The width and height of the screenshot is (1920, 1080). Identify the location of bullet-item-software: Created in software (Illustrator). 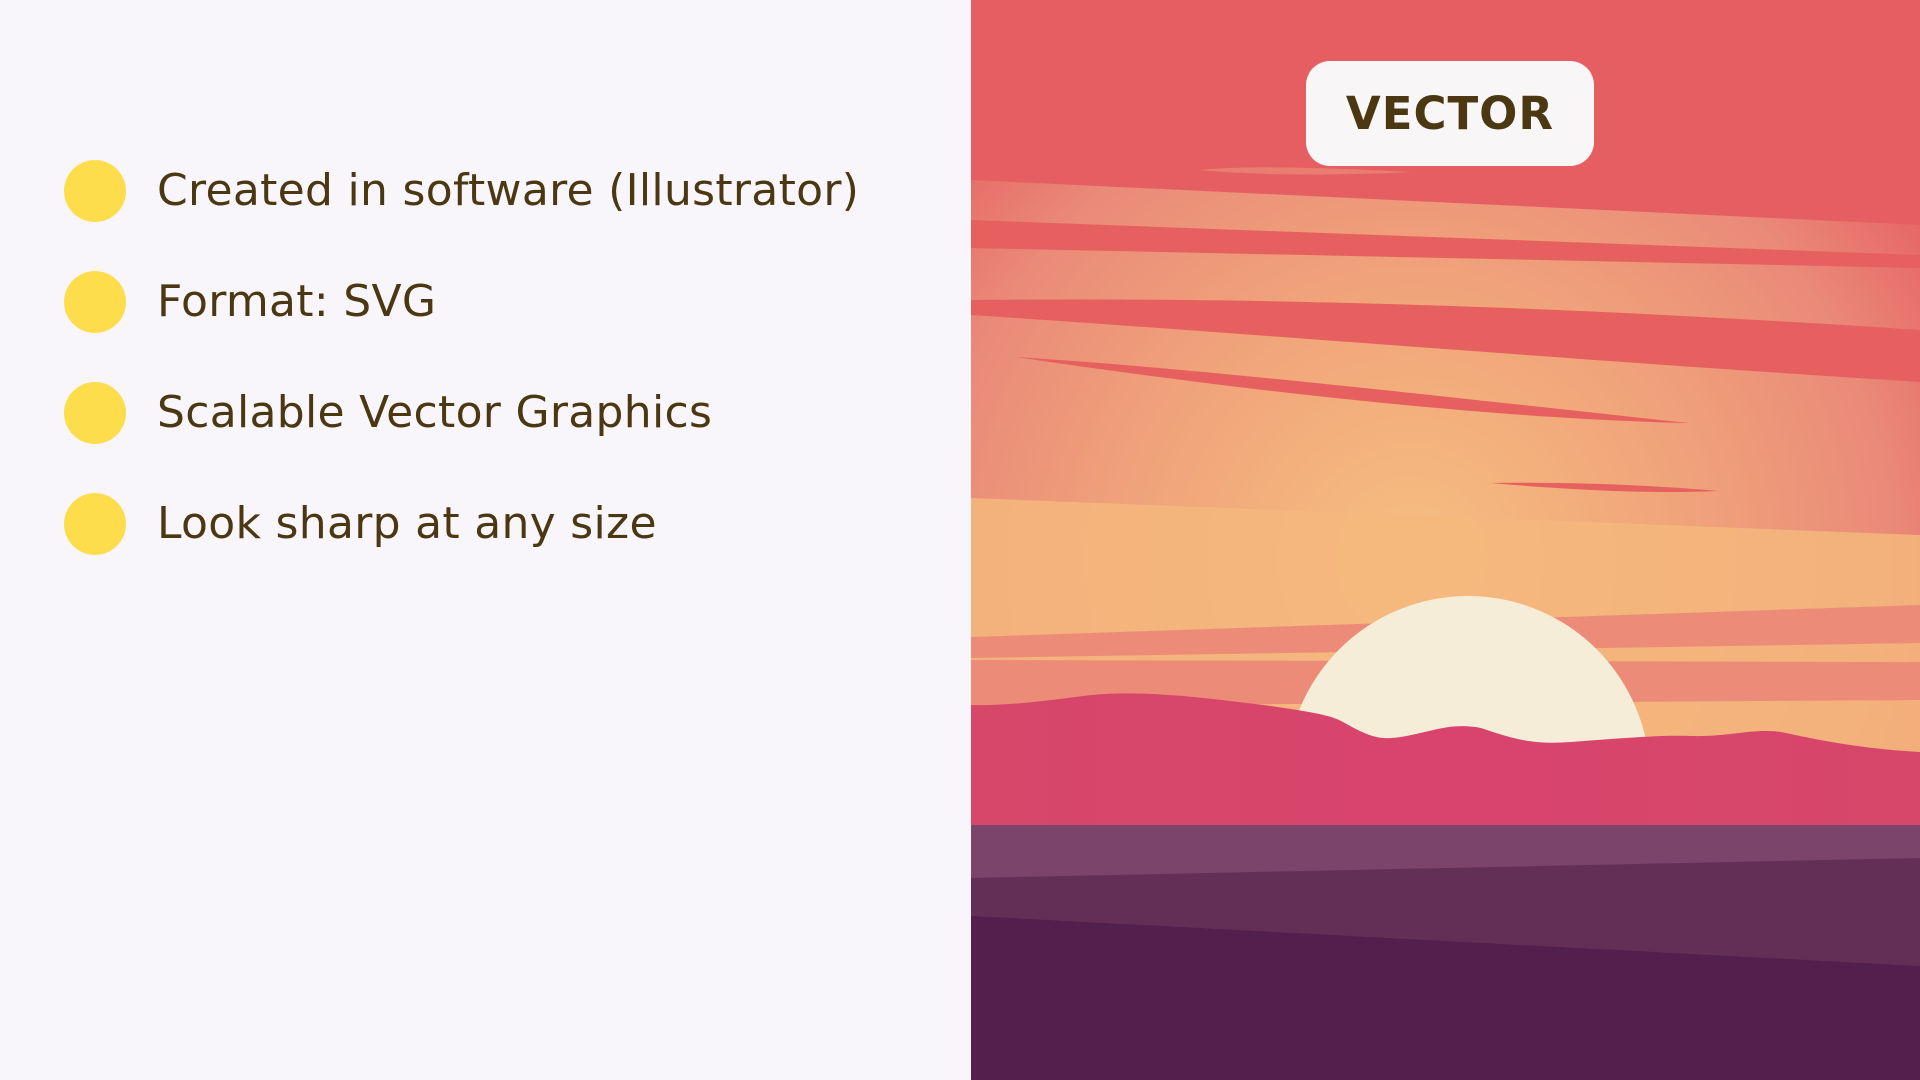
(461, 191).